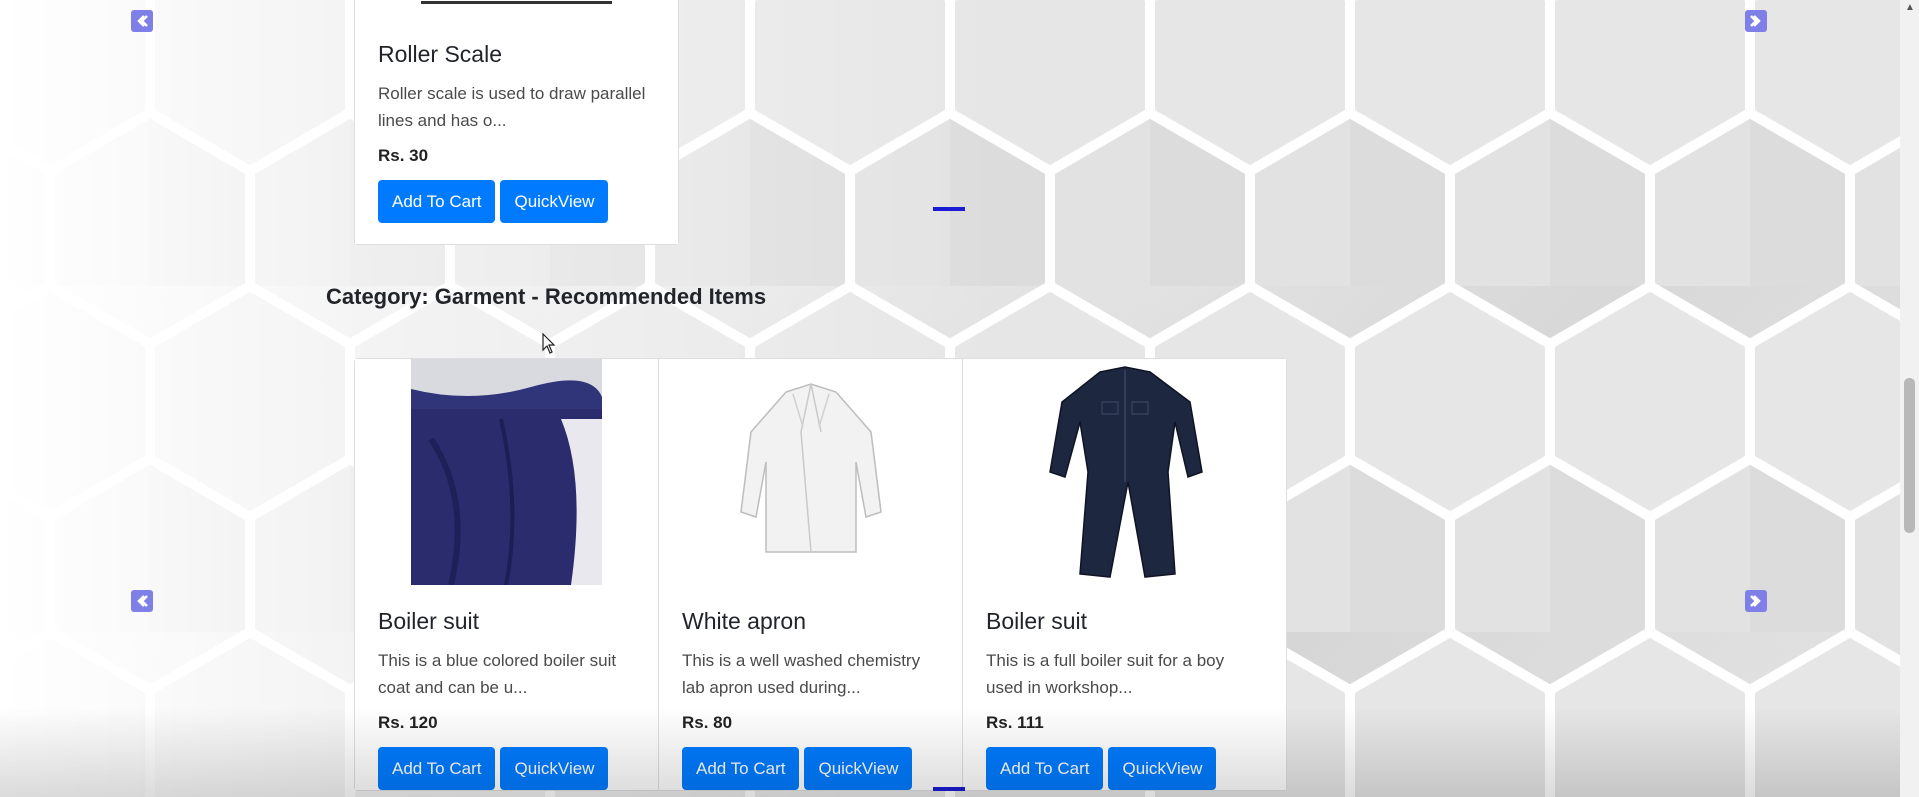  I want to click on category-heading: Category: Garment - Recommended Items, so click(546, 296).